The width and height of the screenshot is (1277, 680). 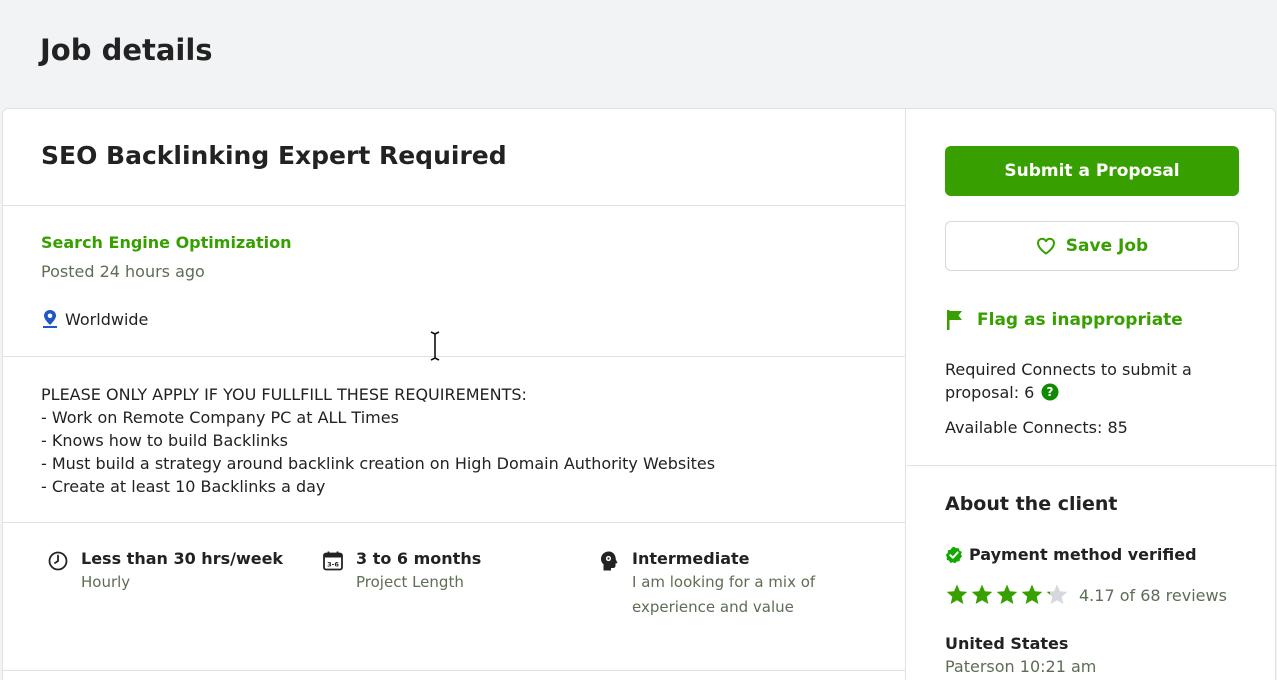 I want to click on feature-subtitle: I am looking for a mix of, so click(x=724, y=582).